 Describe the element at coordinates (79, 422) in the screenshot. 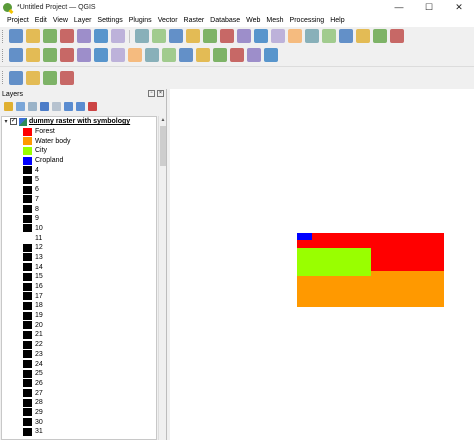

I see `legend-item: 30` at that location.